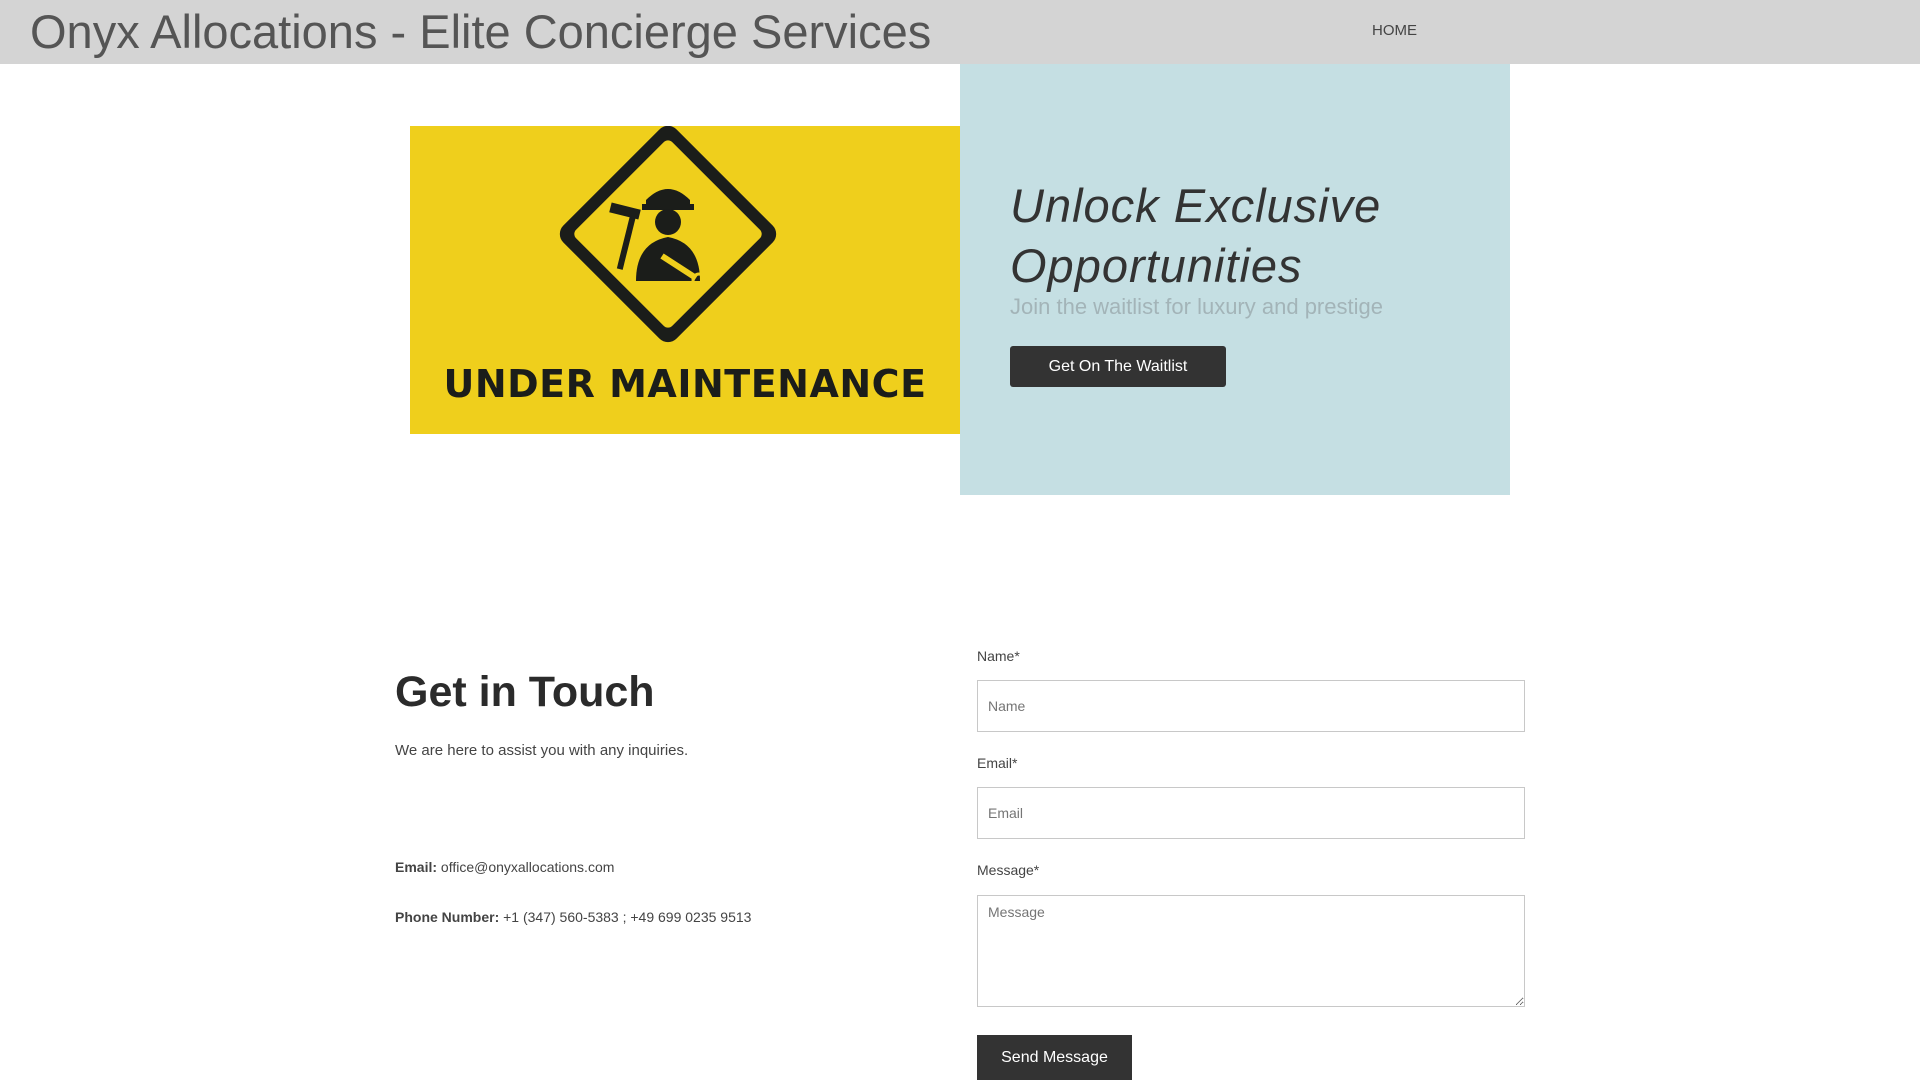  What do you see at coordinates (525, 692) in the screenshot?
I see `contact-heading: Get in Touch` at bounding box center [525, 692].